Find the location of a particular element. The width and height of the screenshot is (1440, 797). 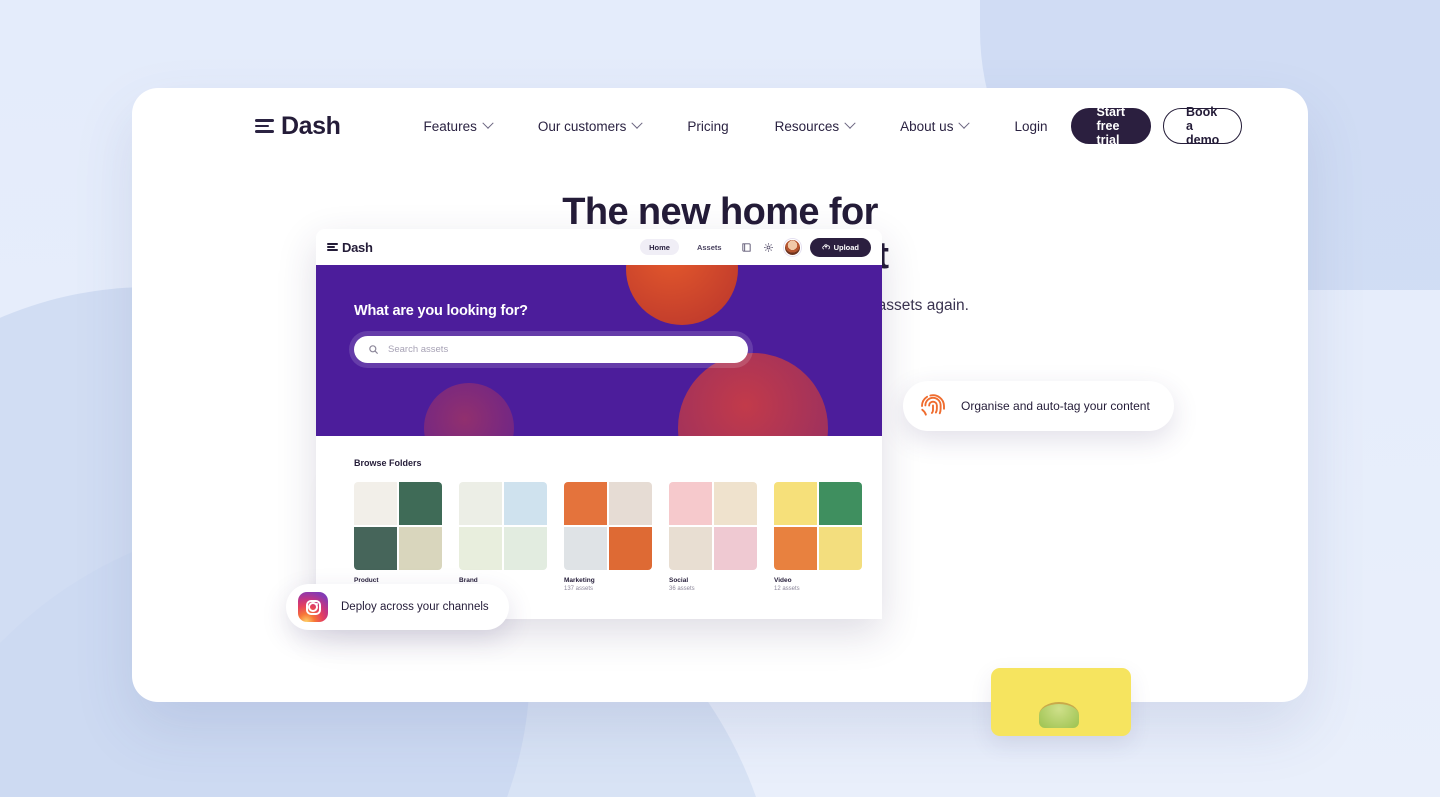

nav-cta-group: Start free trial Book a demo is located at coordinates (1156, 126).